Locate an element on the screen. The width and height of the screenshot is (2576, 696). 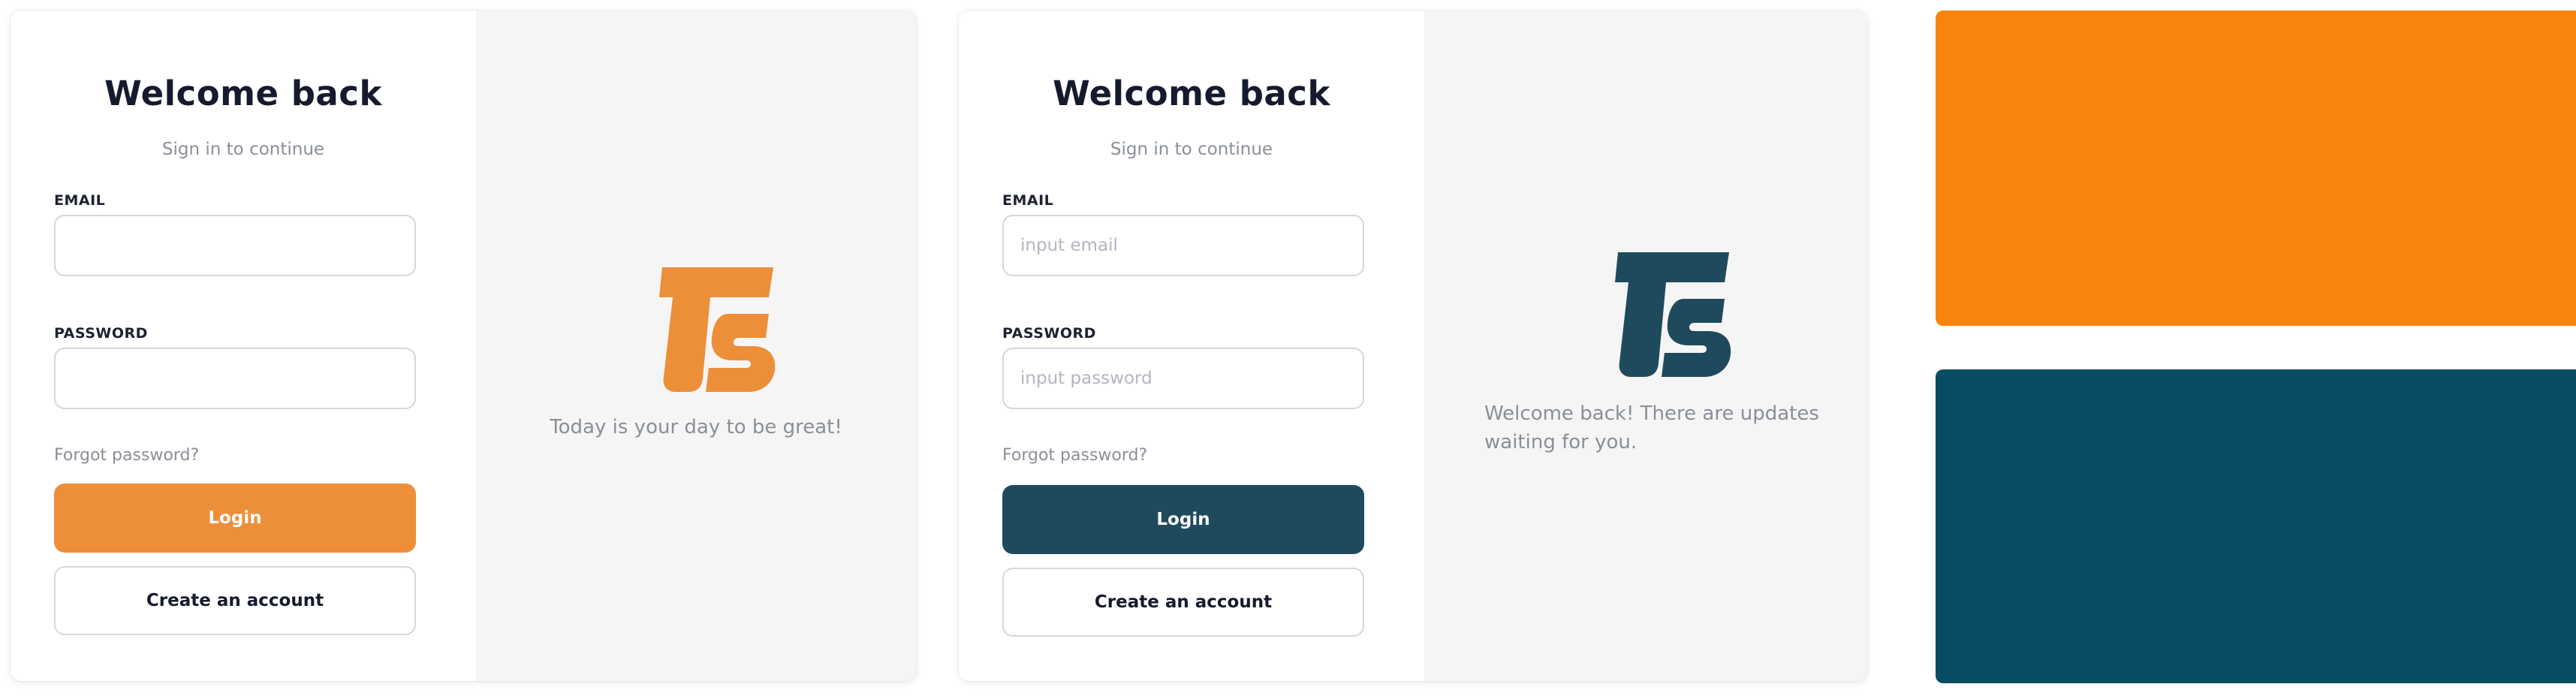
tagline: Today is your day to be great! is located at coordinates (696, 427).